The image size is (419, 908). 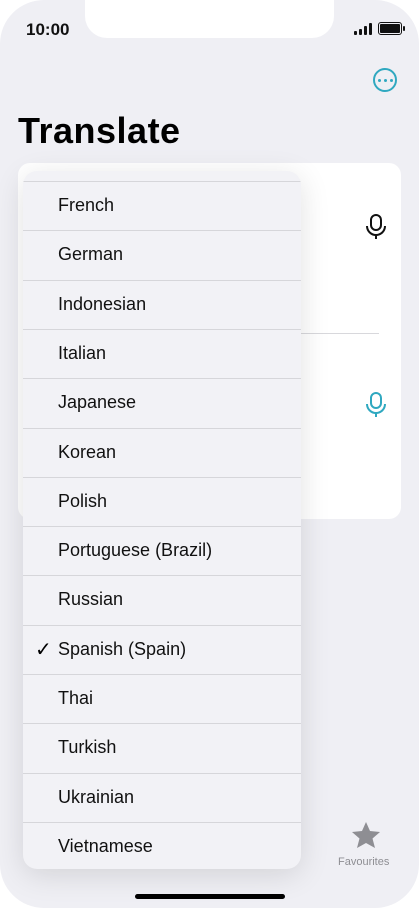 I want to click on language-option-polish: Polish, so click(x=162, y=501).